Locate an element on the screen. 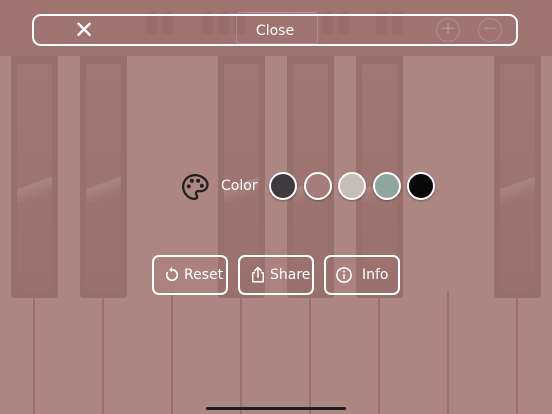 This screenshot has height=414, width=552. swatch-sage is located at coordinates (387, 186).